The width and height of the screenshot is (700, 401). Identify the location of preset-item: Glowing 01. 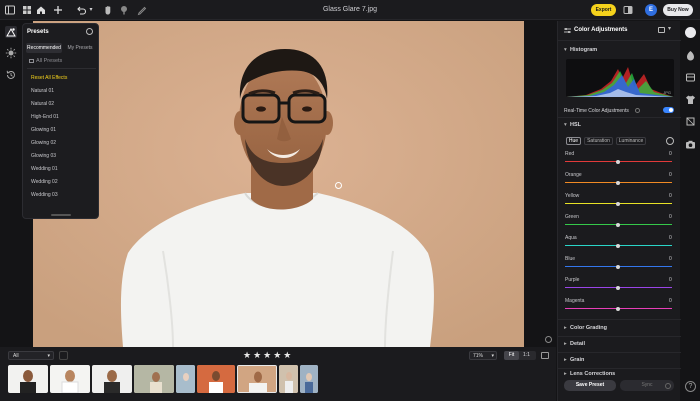
(43, 130).